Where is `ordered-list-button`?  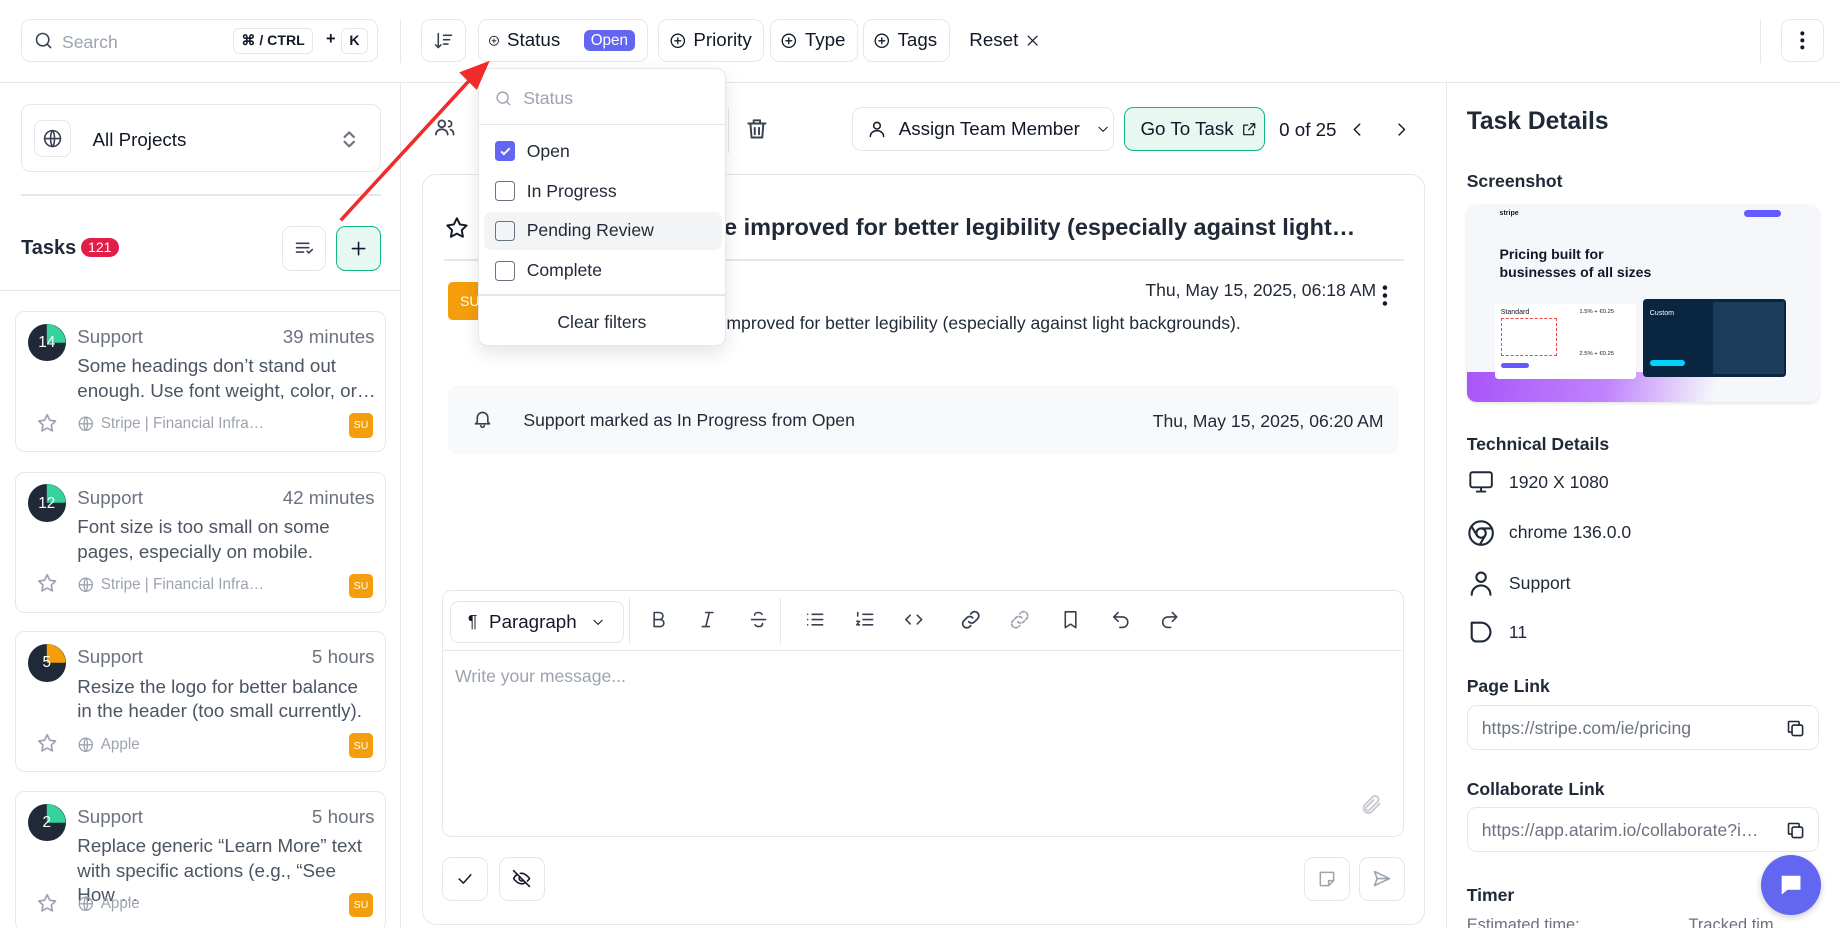 ordered-list-button is located at coordinates (865, 619).